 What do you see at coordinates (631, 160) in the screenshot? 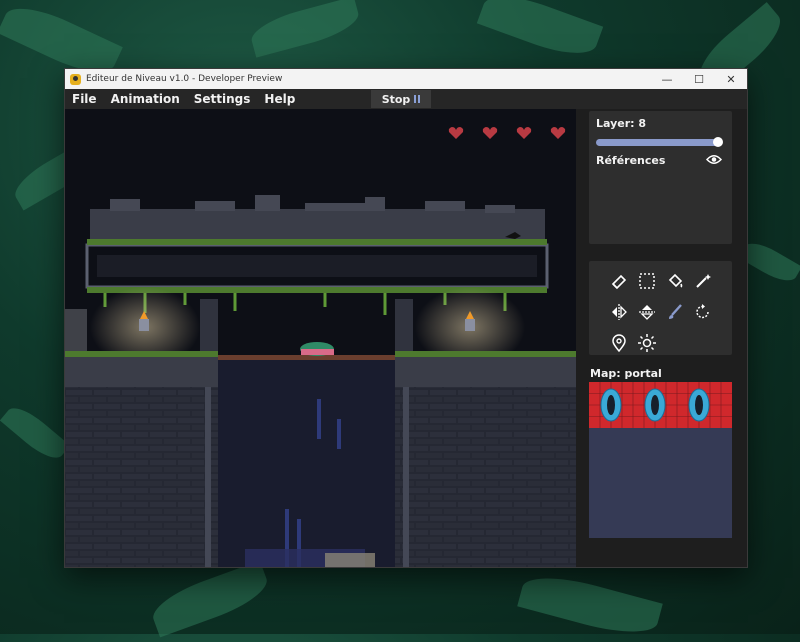
I see `references-label: Références` at bounding box center [631, 160].